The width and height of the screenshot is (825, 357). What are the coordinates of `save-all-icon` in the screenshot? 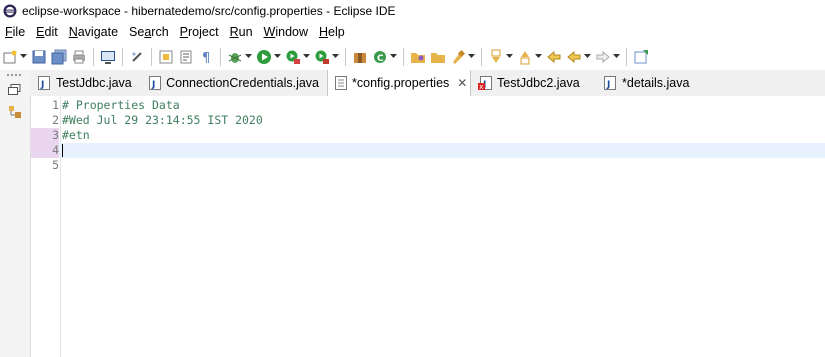 It's located at (59, 56).